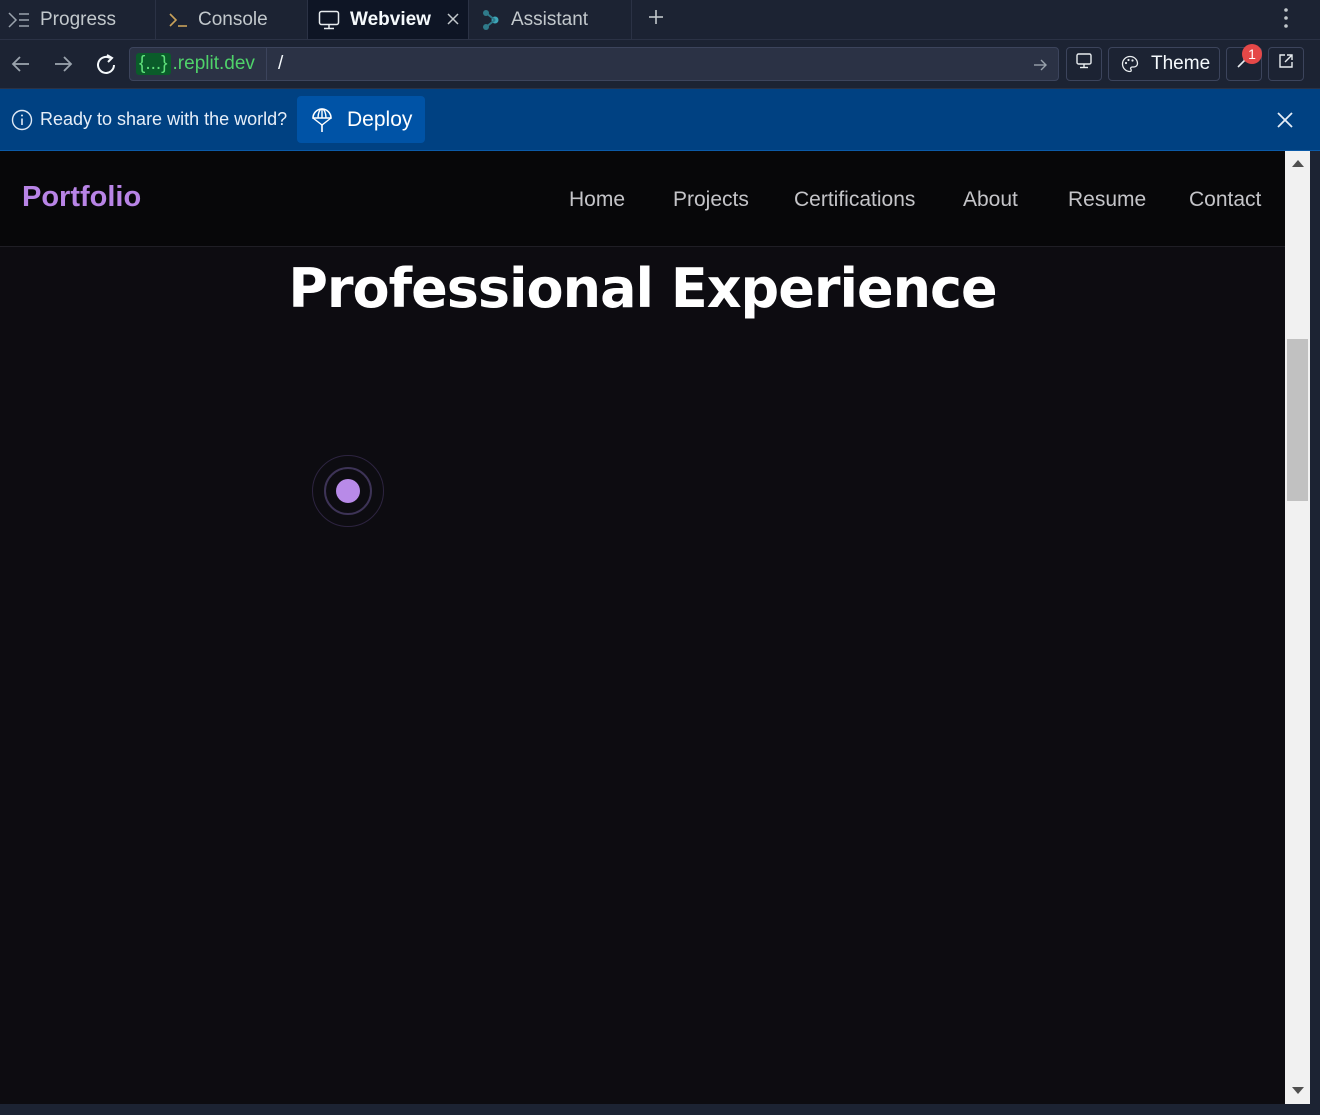 The height and width of the screenshot is (1115, 1320). Describe the element at coordinates (1040, 67) in the screenshot. I see `go-arrow-icon` at that location.